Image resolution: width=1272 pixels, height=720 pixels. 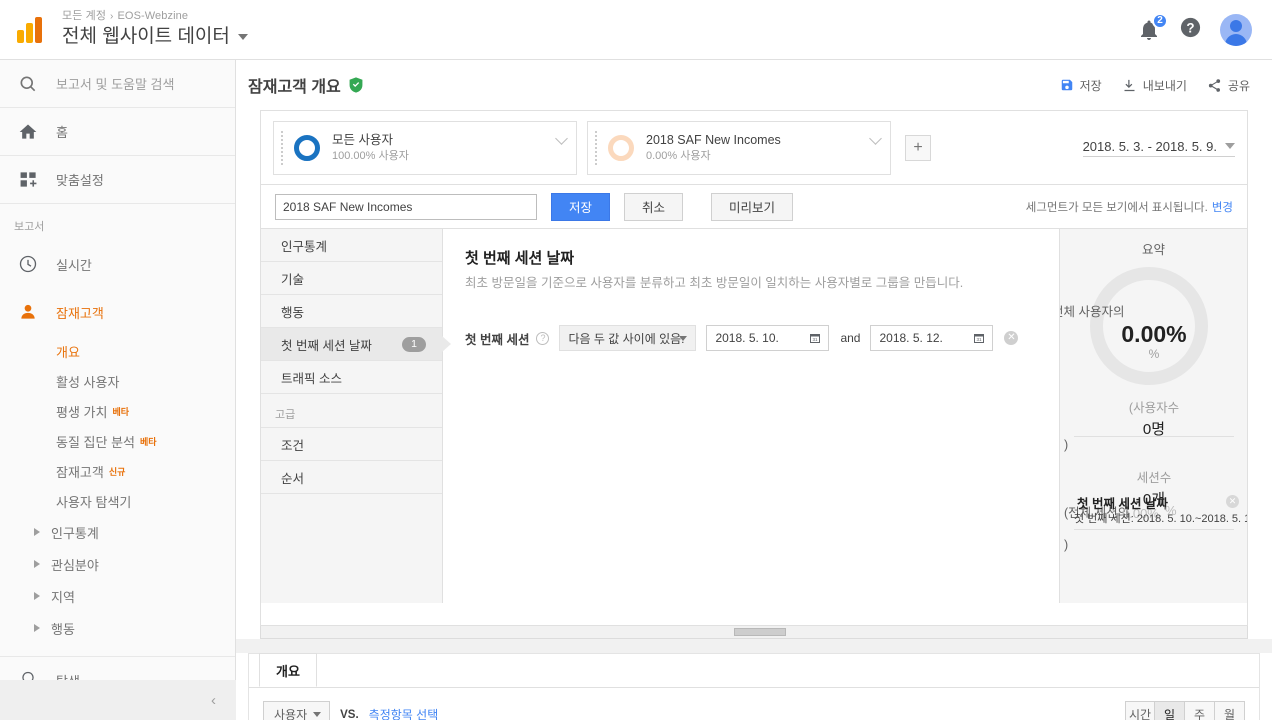 I want to click on export-button: 내보내기, so click(x=1154, y=85).